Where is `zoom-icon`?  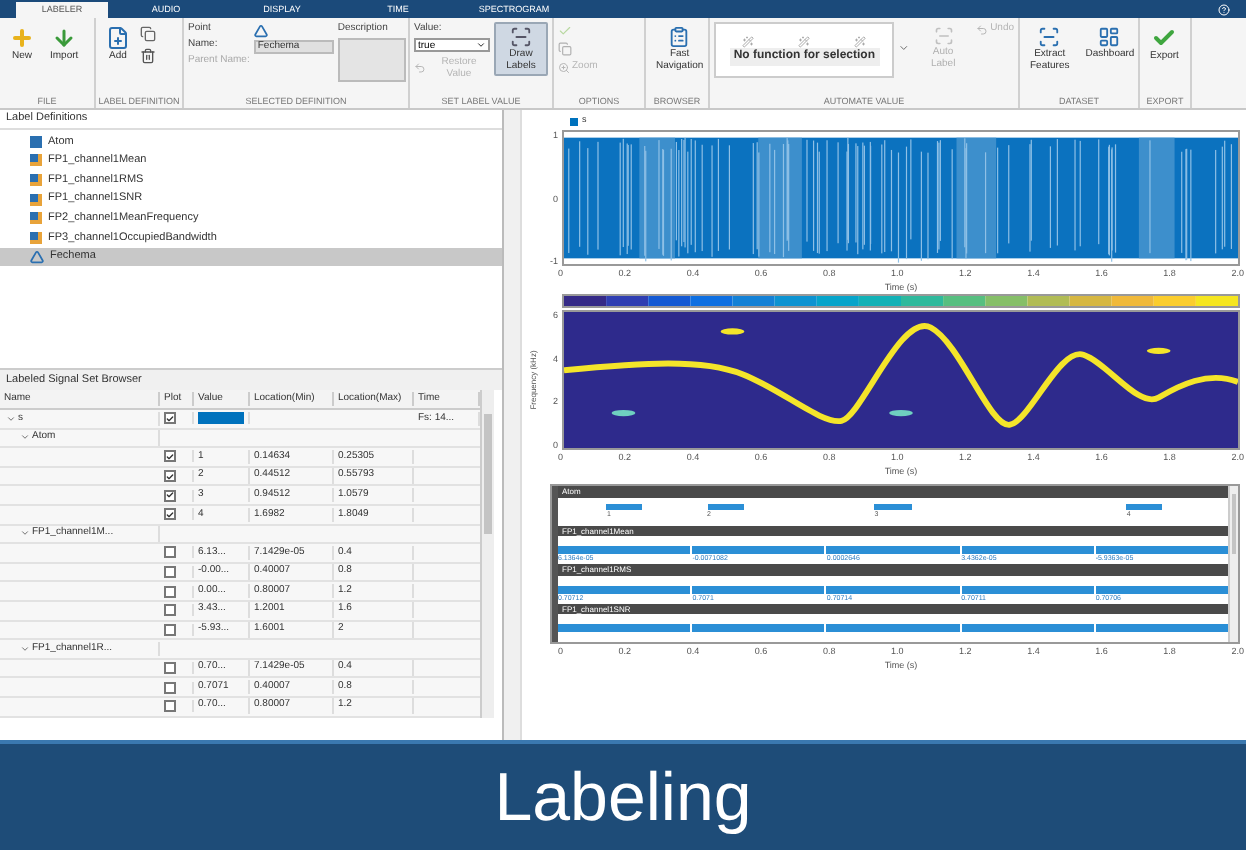 zoom-icon is located at coordinates (564, 67).